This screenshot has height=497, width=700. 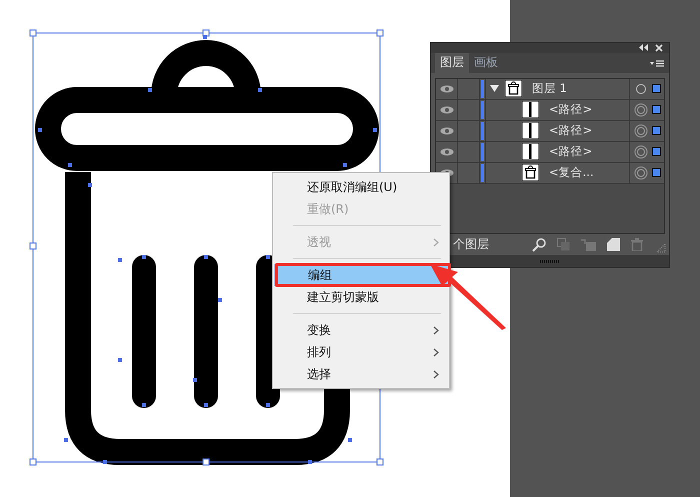 I want to click on layer-row: 图层 1, so click(x=550, y=89).